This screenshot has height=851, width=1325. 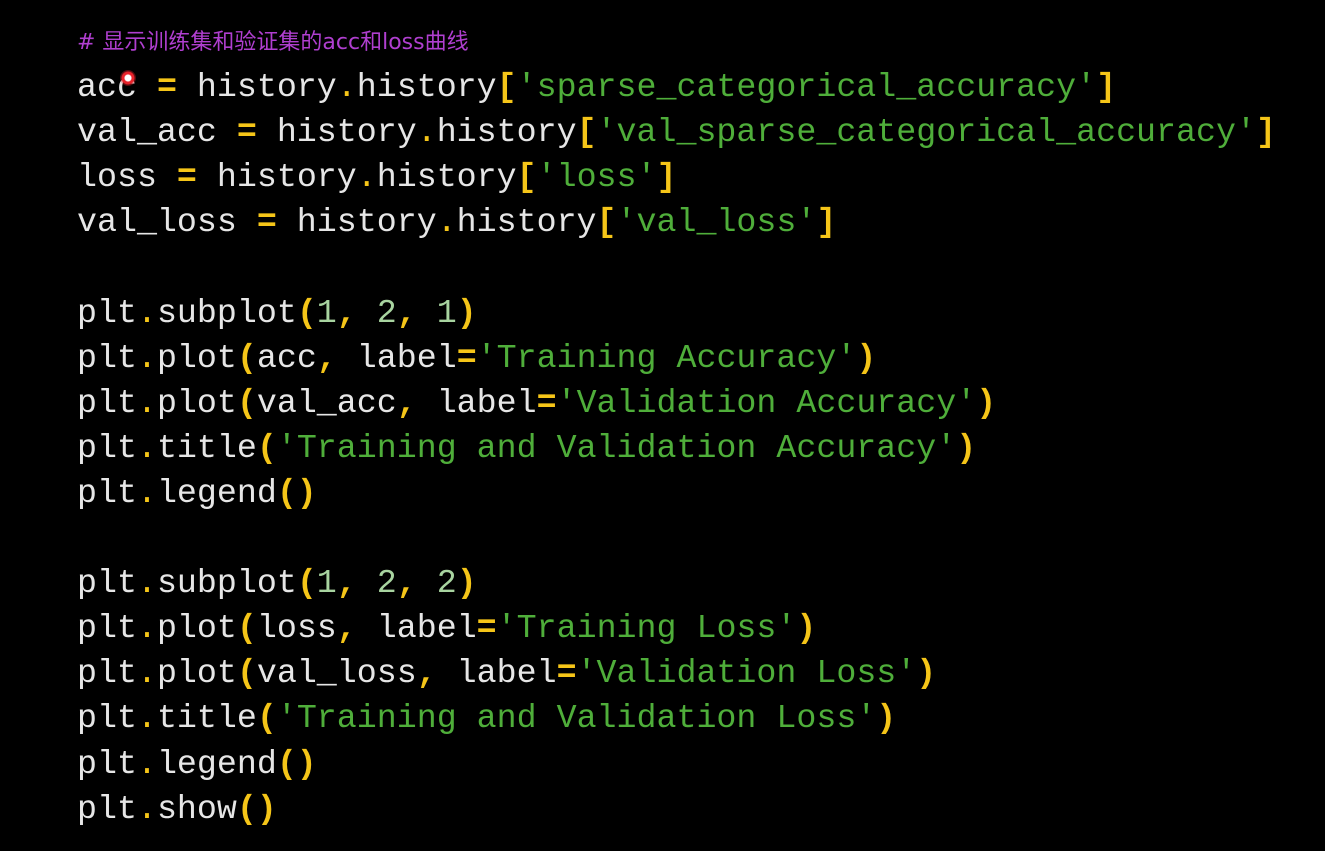 What do you see at coordinates (117, 87) in the screenshot?
I see `identifier-token: acc` at bounding box center [117, 87].